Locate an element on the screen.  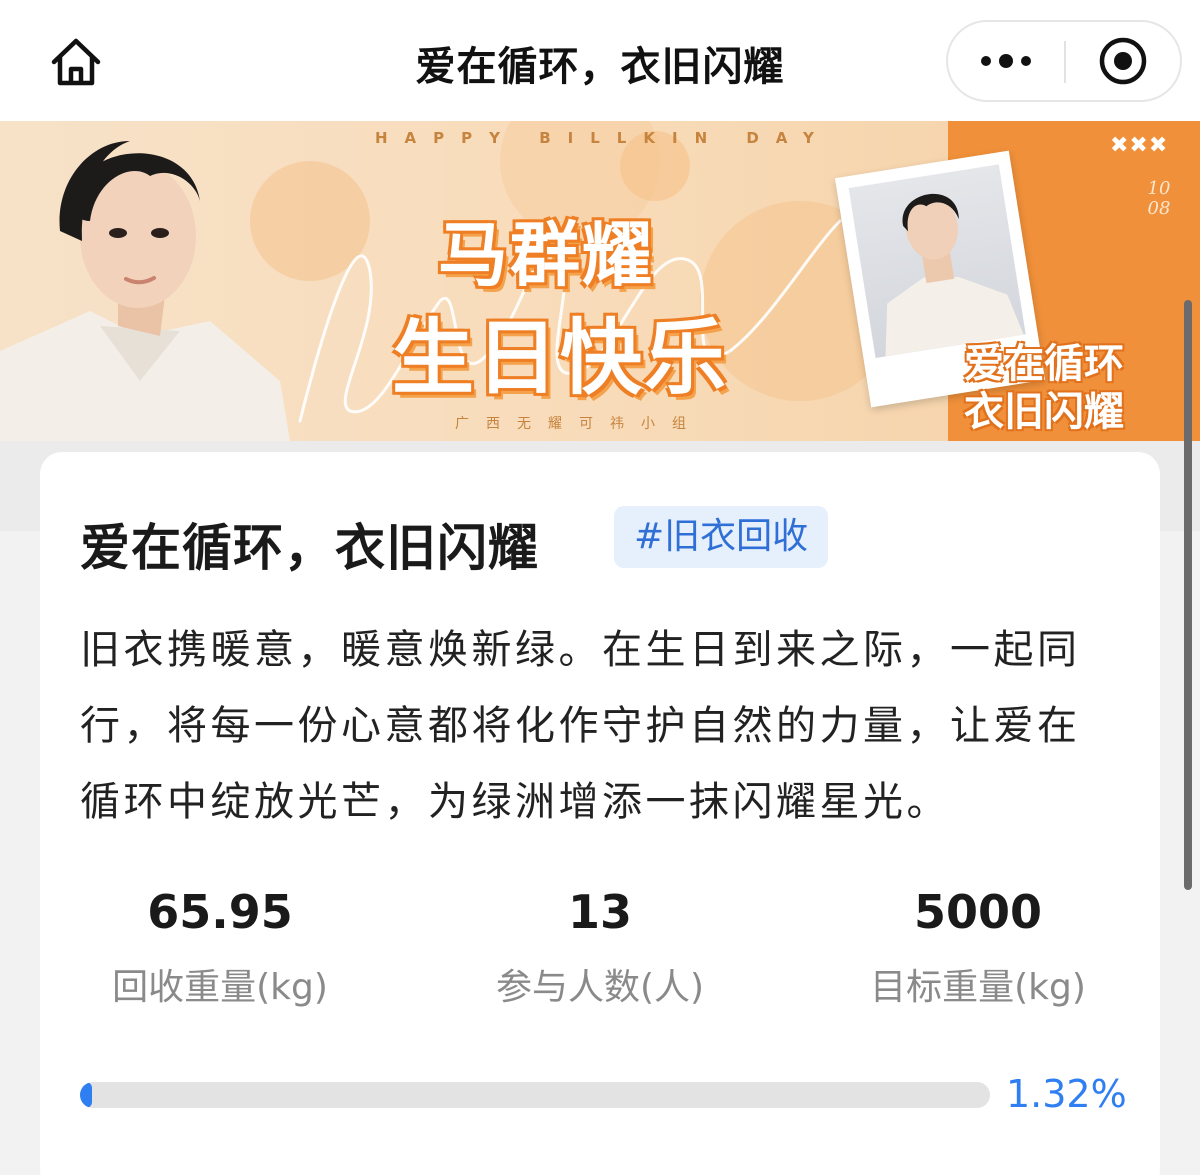
progress-percent: 1.32% is located at coordinates (1066, 1094).